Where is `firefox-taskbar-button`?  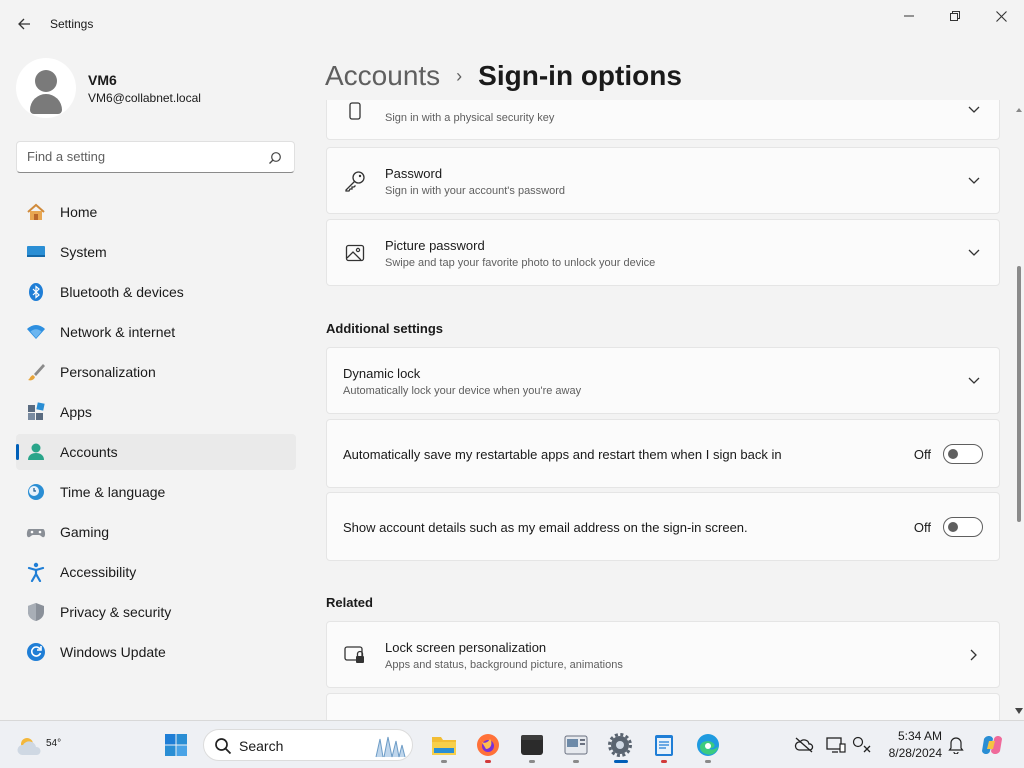
firefox-taskbar-button is located at coordinates (488, 746).